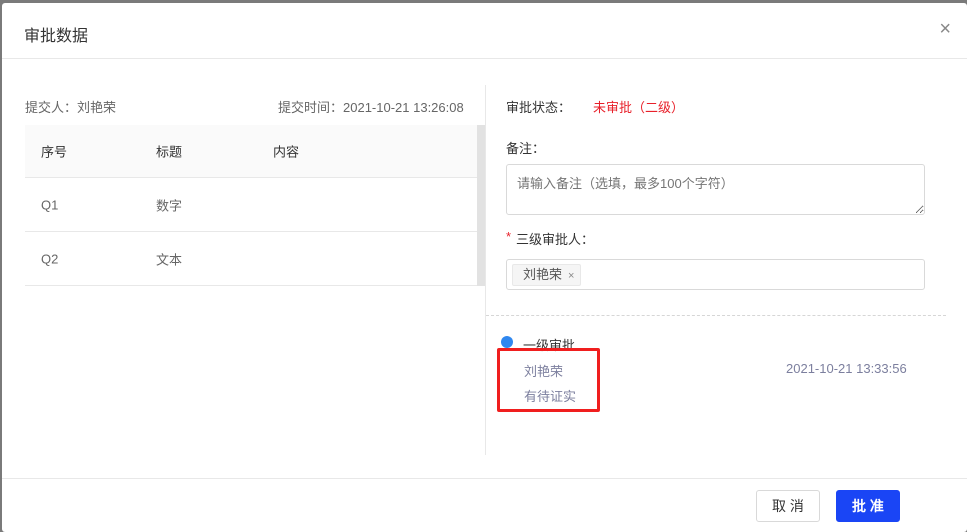 This screenshot has width=967, height=532. Describe the element at coordinates (526, 148) in the screenshot. I see `remark-label: 备注：` at that location.